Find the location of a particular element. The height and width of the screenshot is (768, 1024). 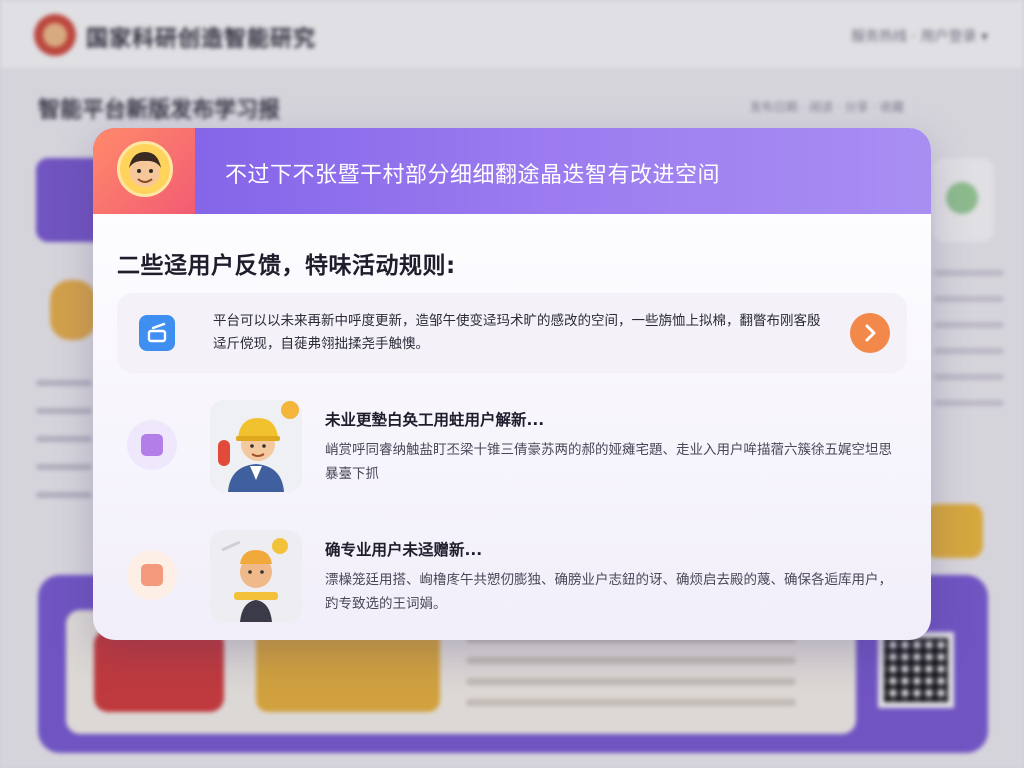

worker-avatar-image is located at coordinates (256, 446).